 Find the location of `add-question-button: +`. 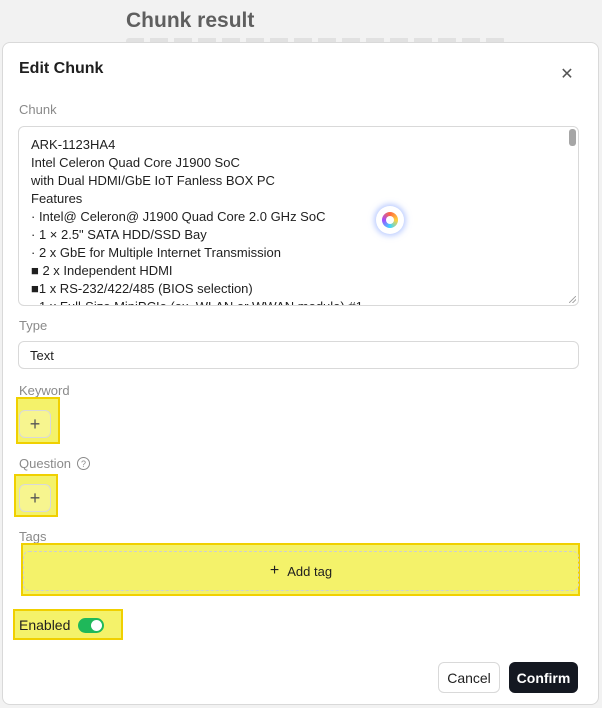

add-question-button: + is located at coordinates (35, 498).